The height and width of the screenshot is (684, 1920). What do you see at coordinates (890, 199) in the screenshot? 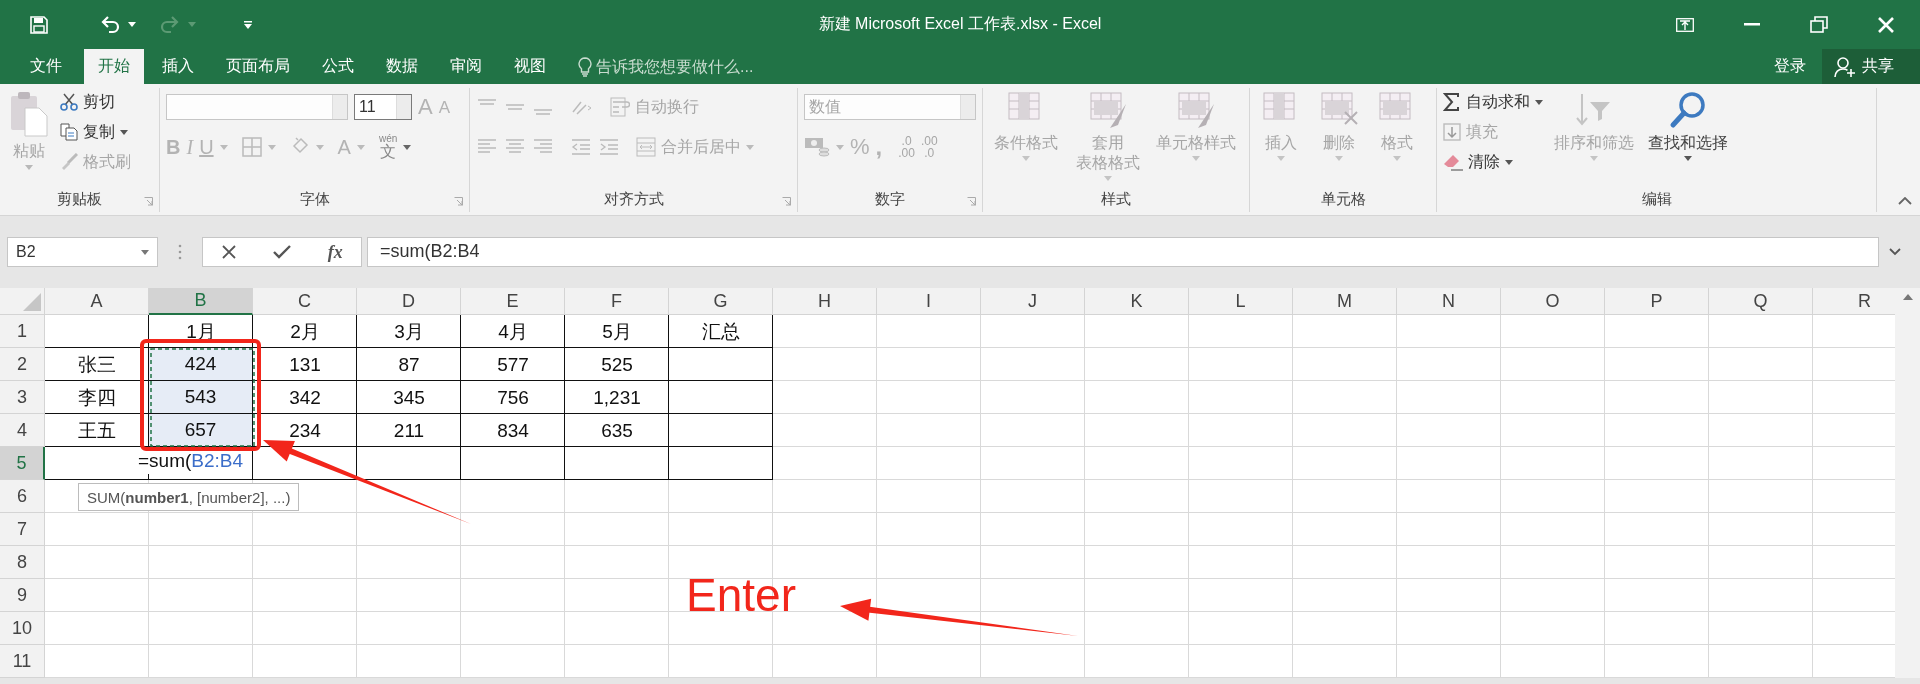
I see `group-label: 数字` at bounding box center [890, 199].